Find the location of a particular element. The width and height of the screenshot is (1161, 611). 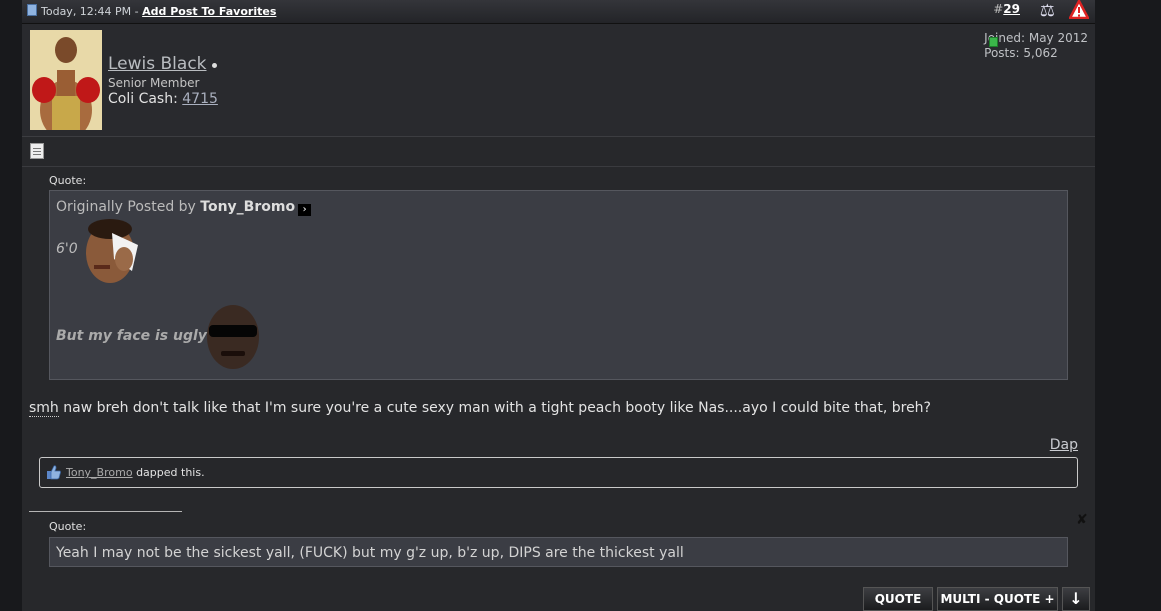

multi-quote-button: MULTI - QUOTE + is located at coordinates (997, 599).